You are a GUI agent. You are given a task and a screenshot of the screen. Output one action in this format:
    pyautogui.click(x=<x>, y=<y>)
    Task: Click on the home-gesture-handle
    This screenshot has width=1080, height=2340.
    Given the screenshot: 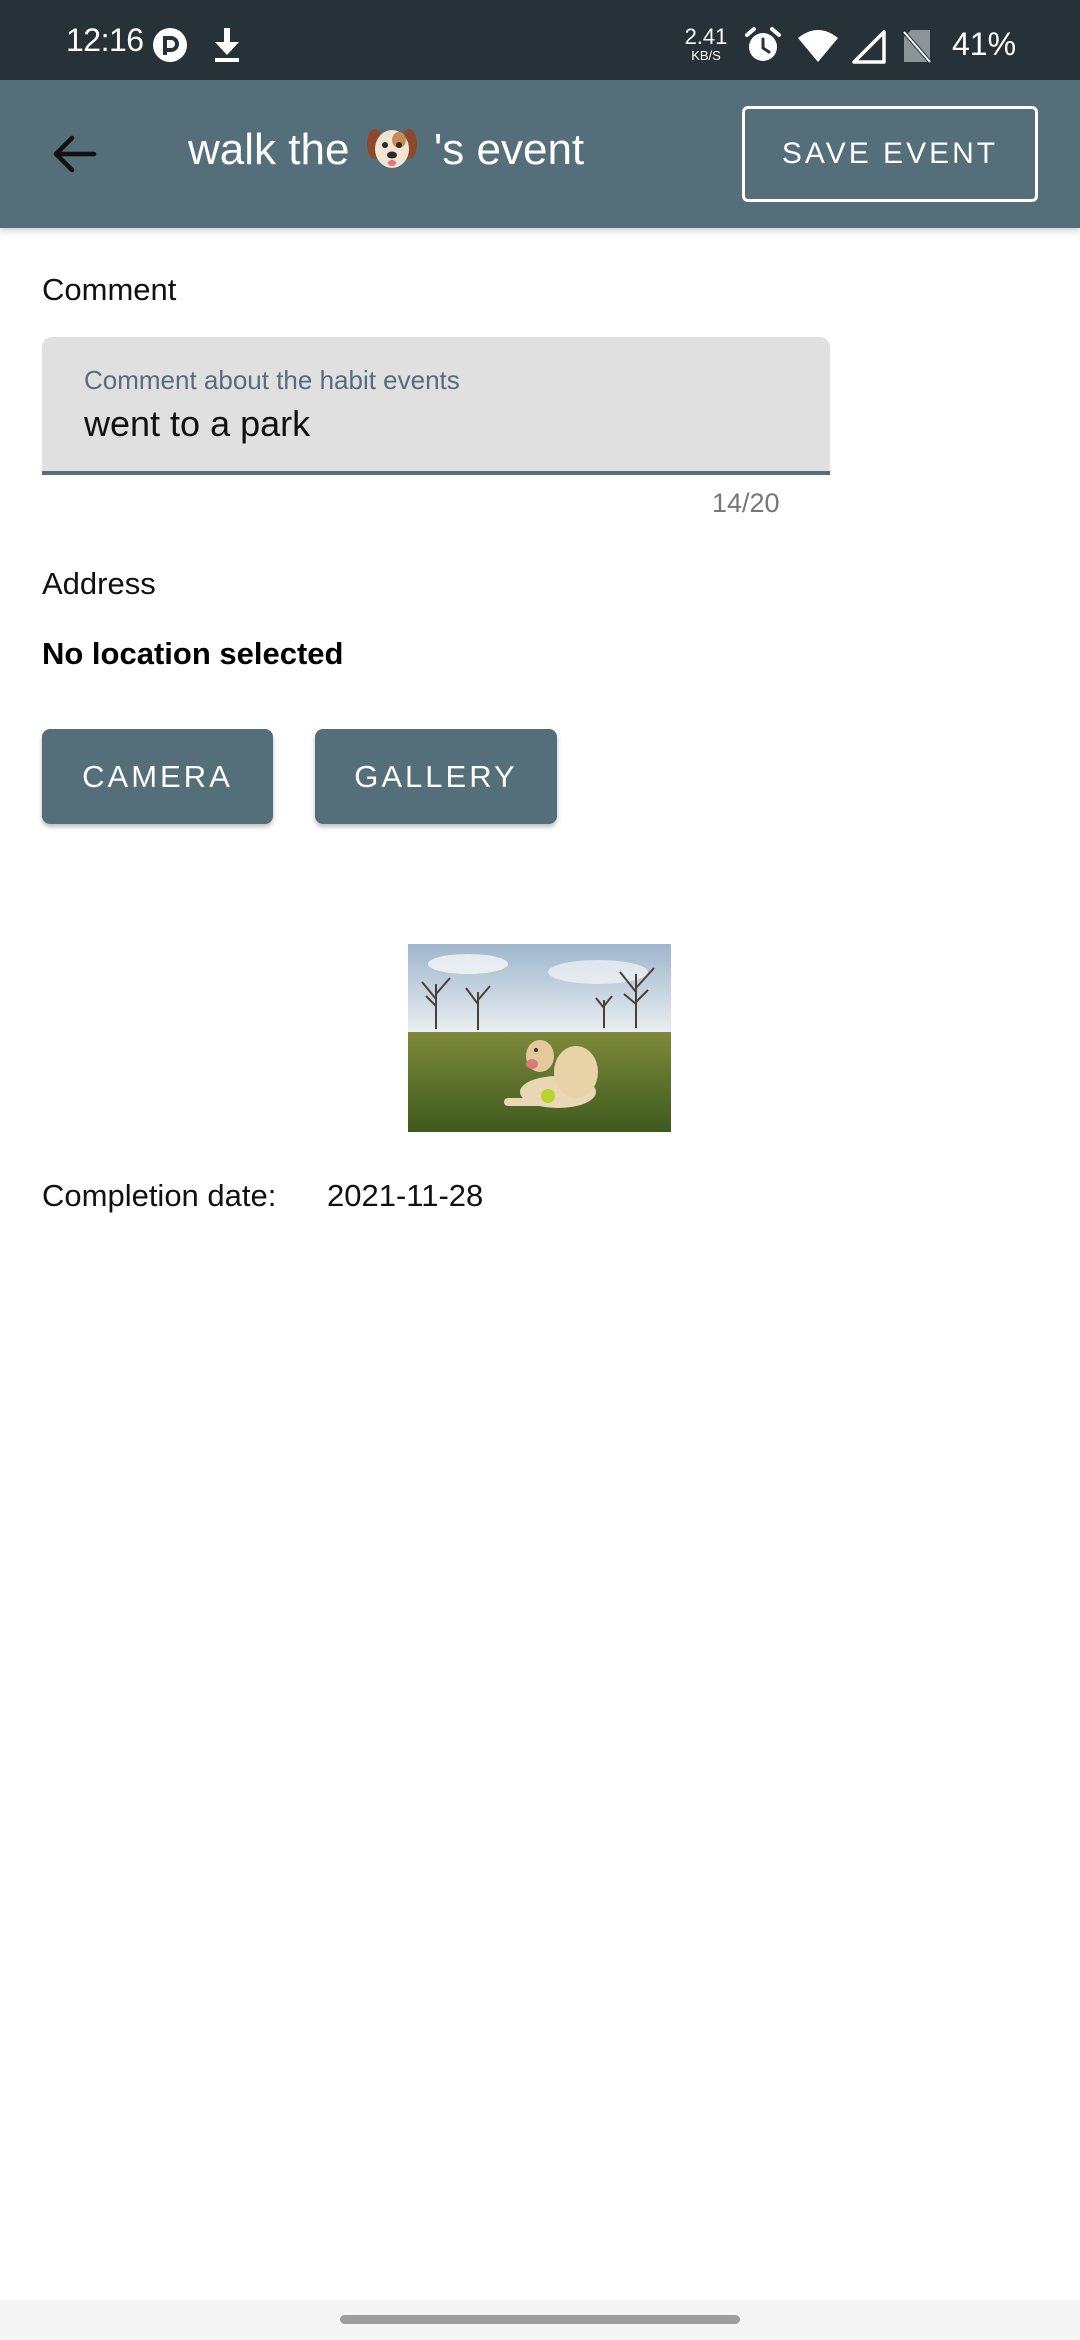 What is the action you would take?
    pyautogui.click(x=540, y=2319)
    